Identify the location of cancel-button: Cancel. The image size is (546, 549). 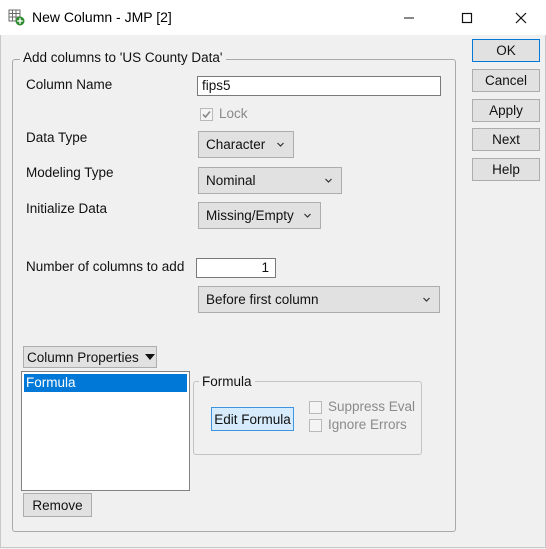
(506, 80).